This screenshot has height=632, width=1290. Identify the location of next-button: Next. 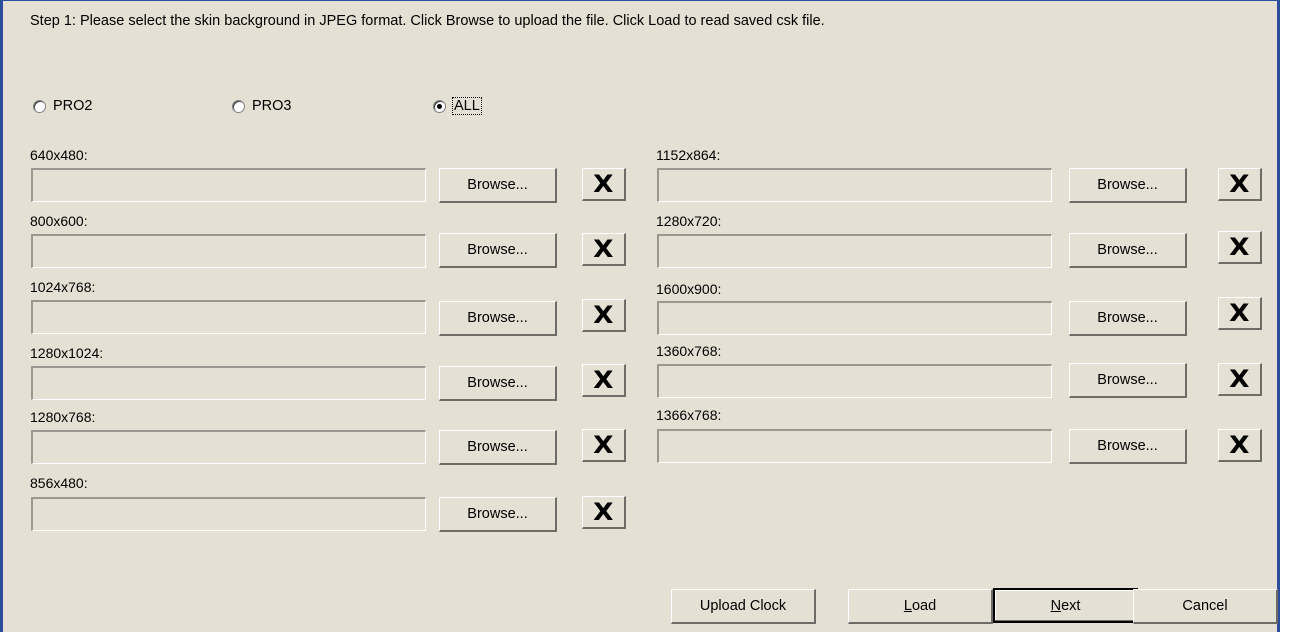
(1065, 605).